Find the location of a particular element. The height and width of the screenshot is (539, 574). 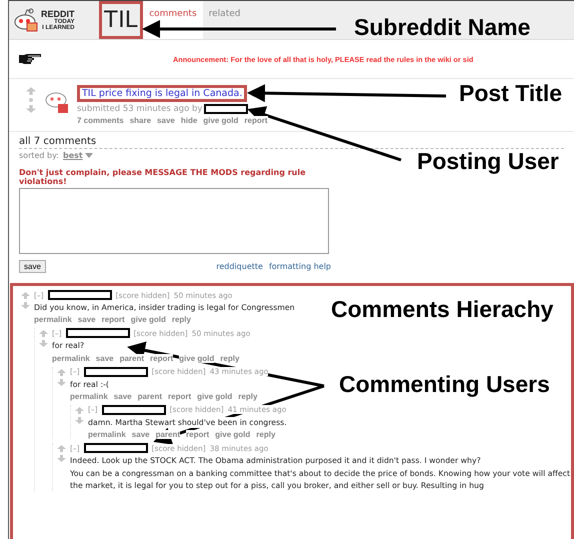

dropdown-caret-icon is located at coordinates (88, 155).